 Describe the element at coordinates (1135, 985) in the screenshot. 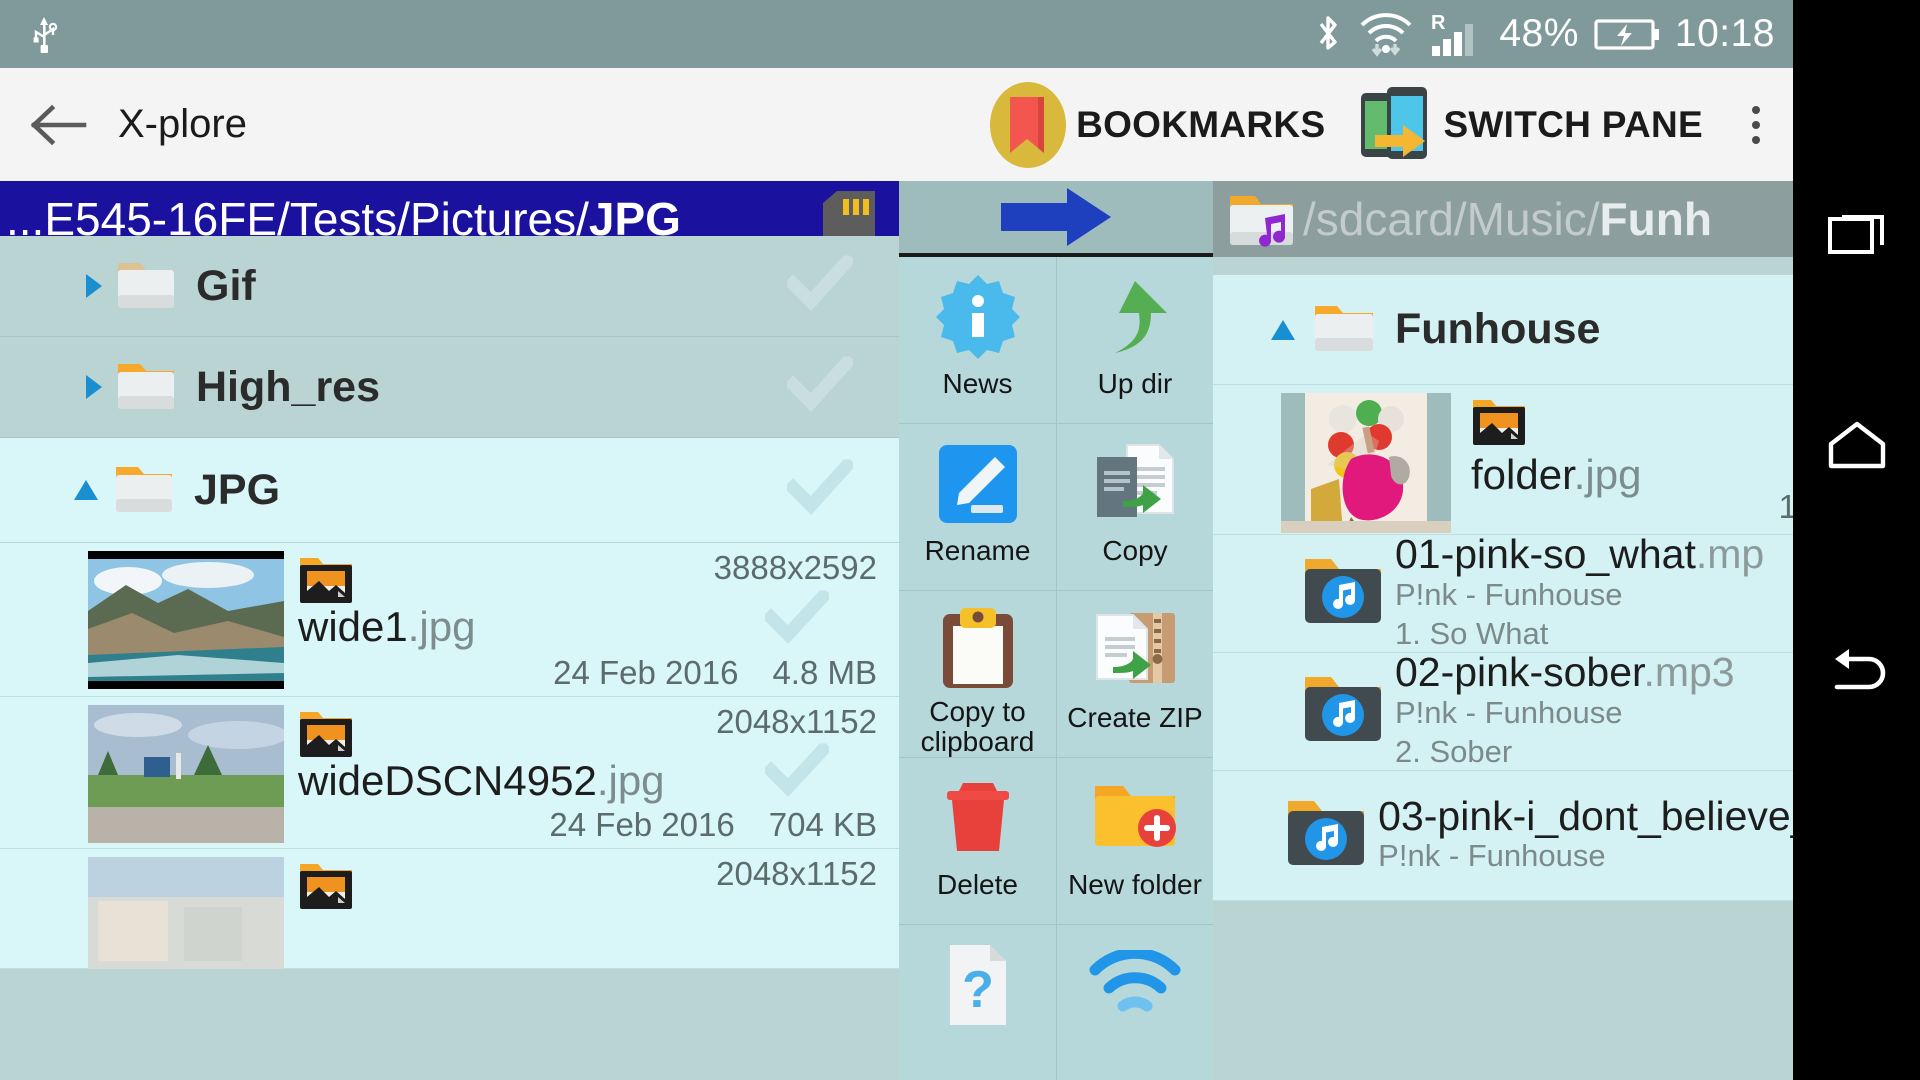

I see `wifi-share-icon` at that location.